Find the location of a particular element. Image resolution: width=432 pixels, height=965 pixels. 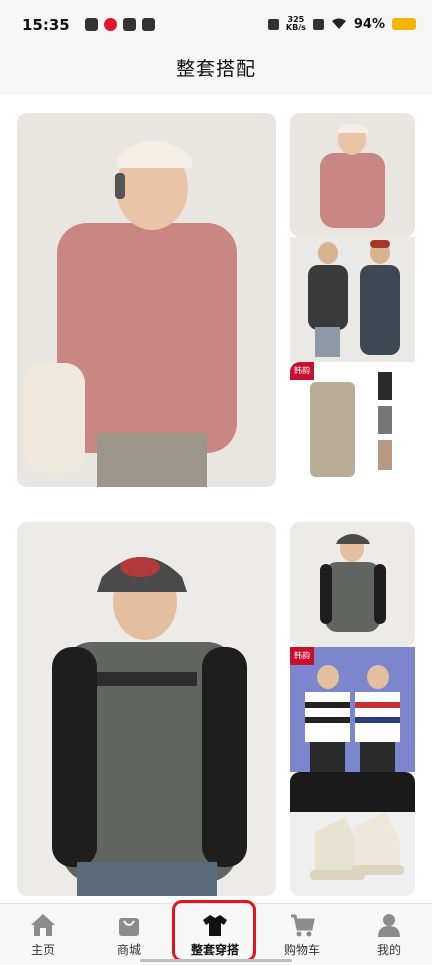

bag-icon is located at coordinates (129, 927).